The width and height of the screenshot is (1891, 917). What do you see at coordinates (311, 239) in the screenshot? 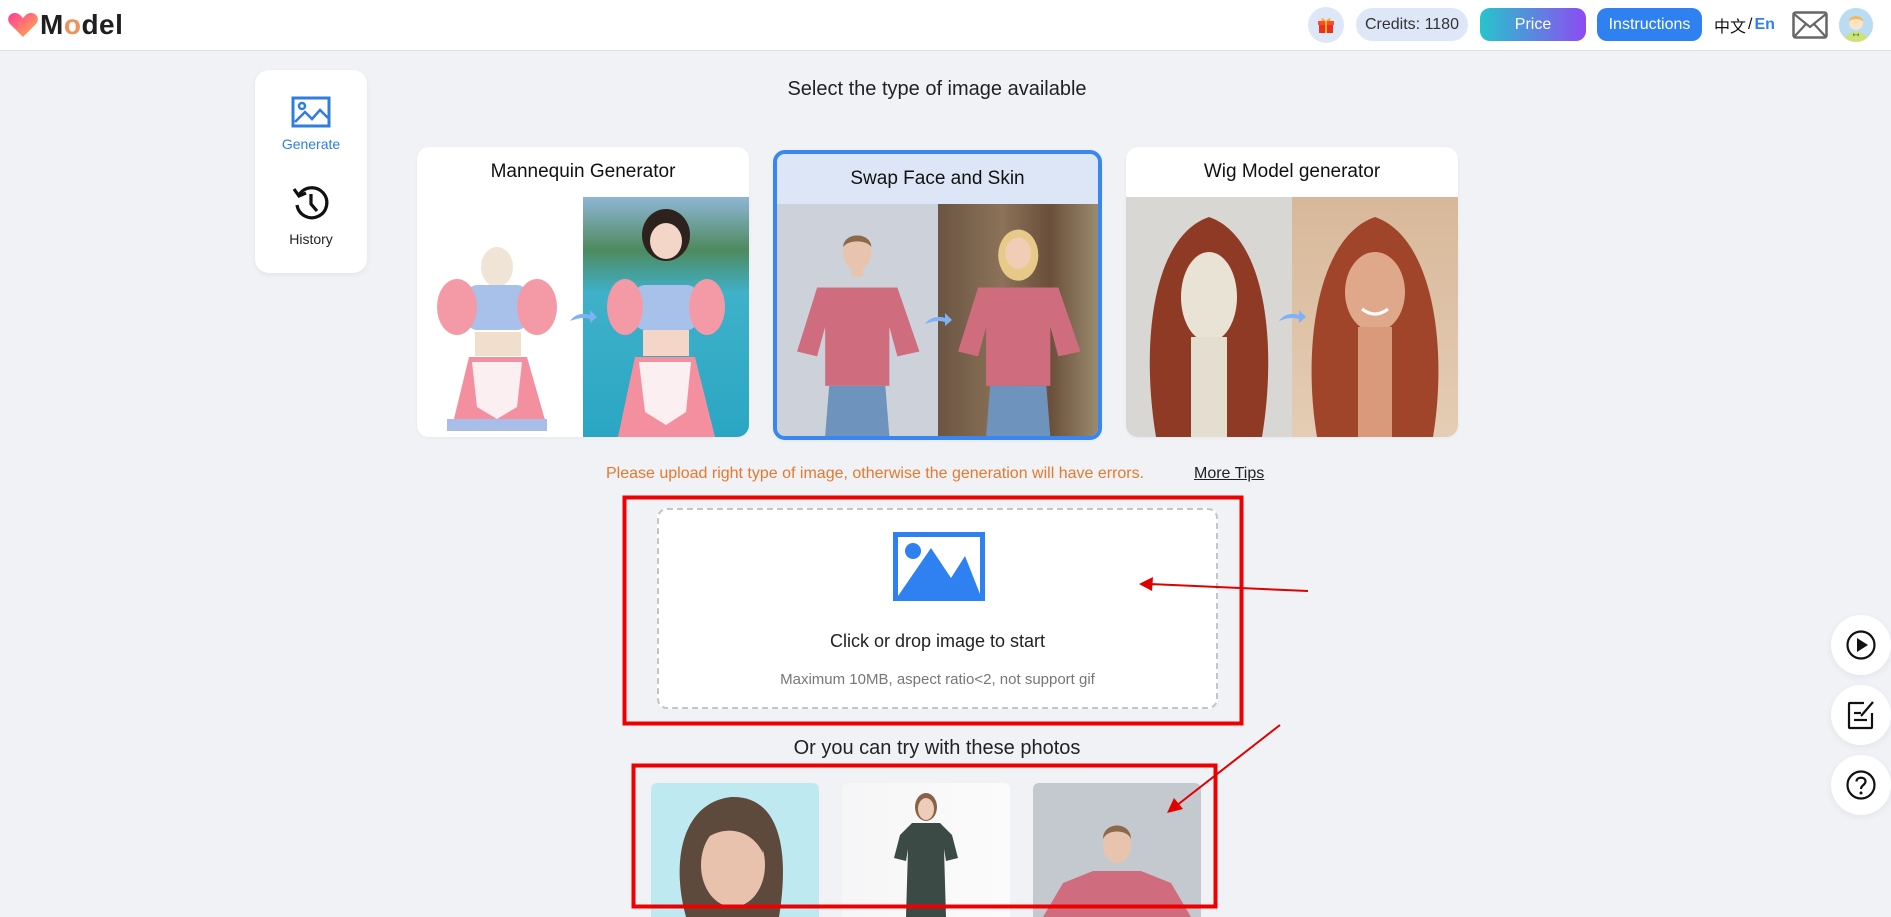
I see `sidebar-item-label: History` at bounding box center [311, 239].